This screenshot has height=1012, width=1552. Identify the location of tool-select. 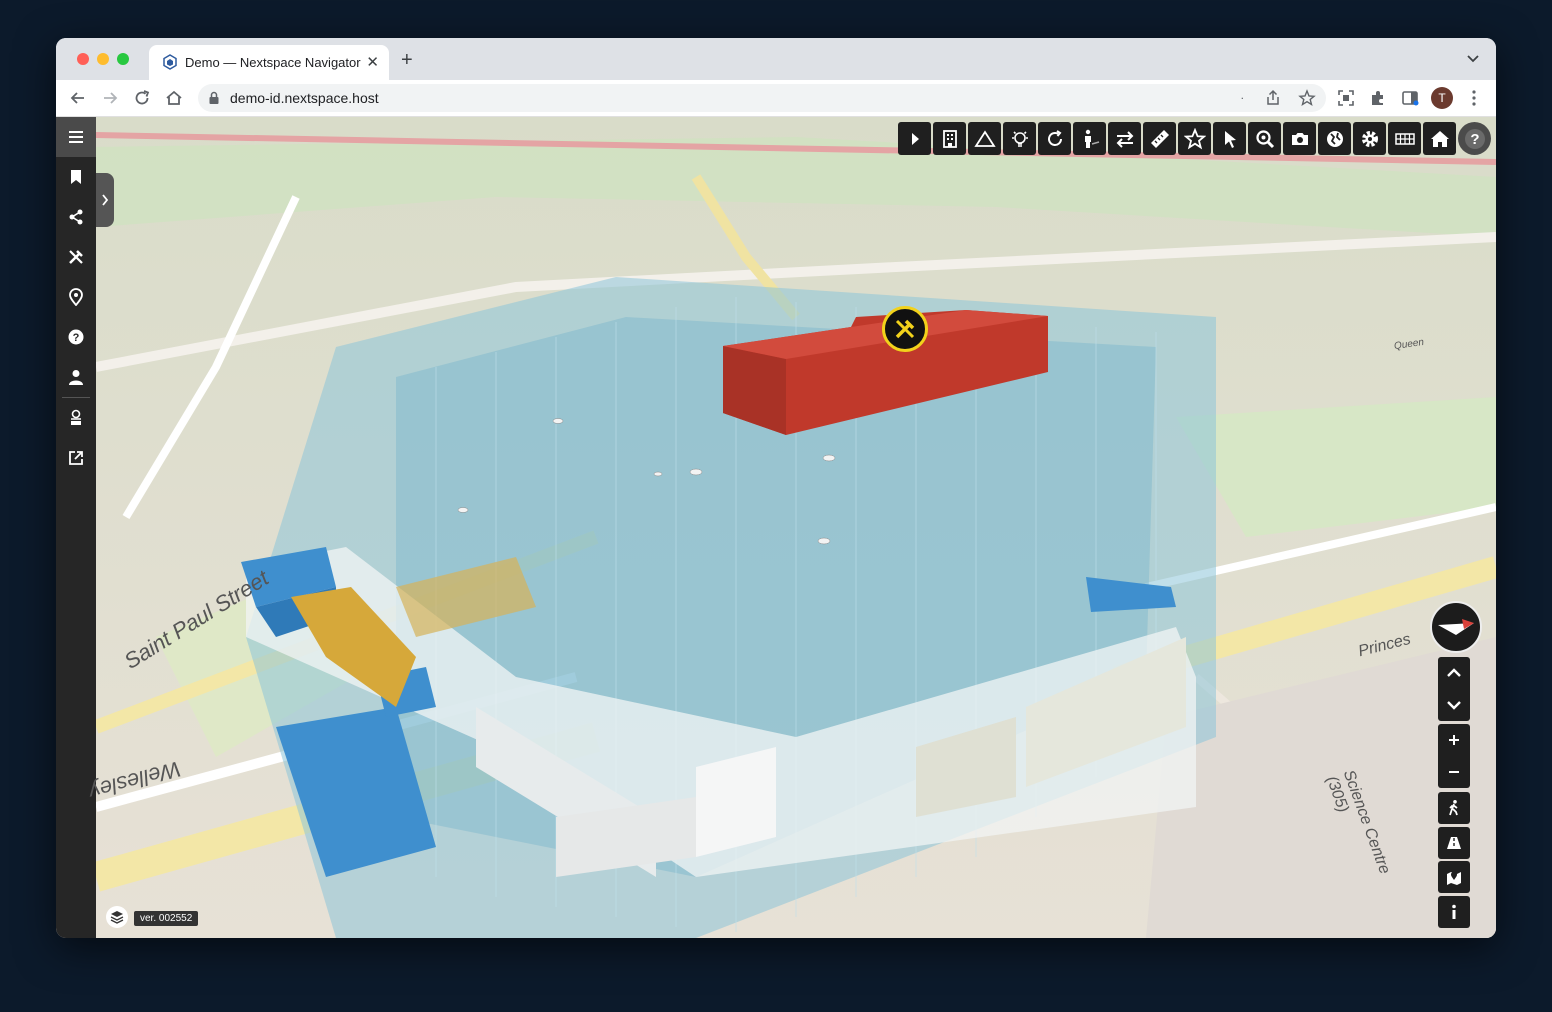
(1229, 138).